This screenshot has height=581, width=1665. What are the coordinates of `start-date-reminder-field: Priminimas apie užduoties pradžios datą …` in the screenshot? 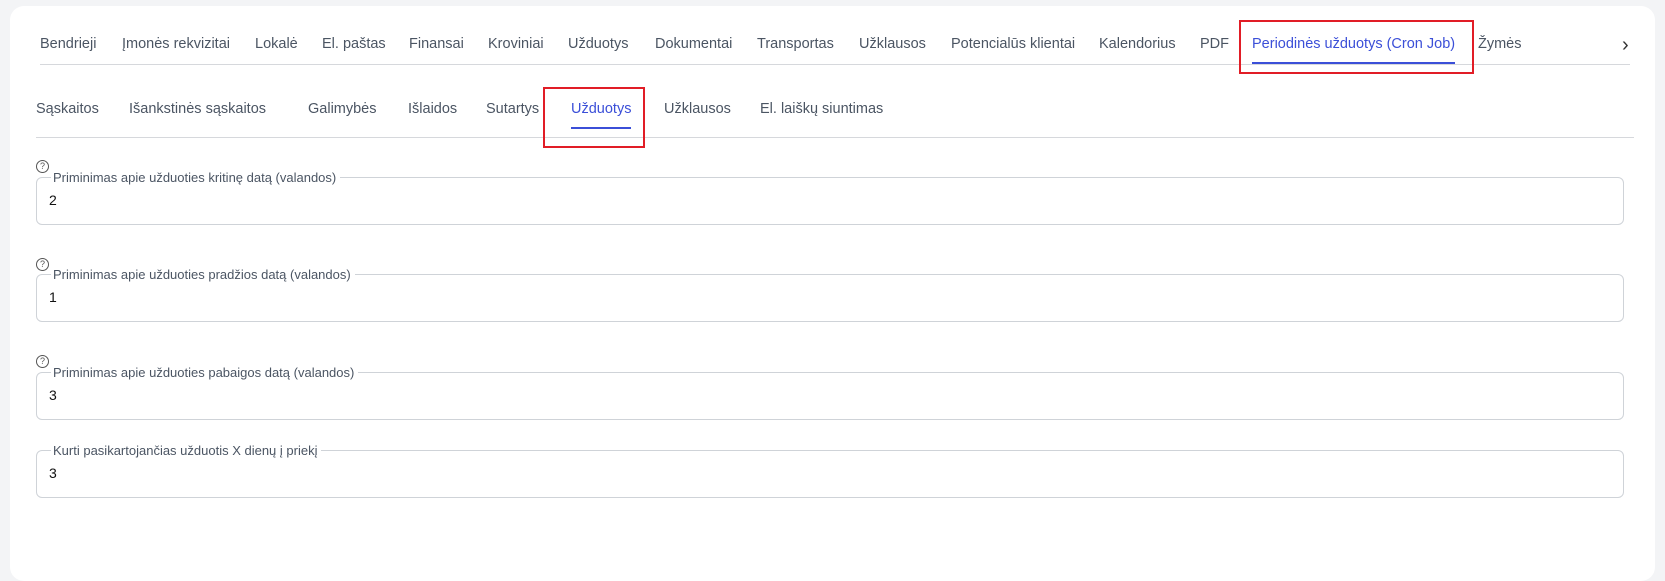 It's located at (830, 294).